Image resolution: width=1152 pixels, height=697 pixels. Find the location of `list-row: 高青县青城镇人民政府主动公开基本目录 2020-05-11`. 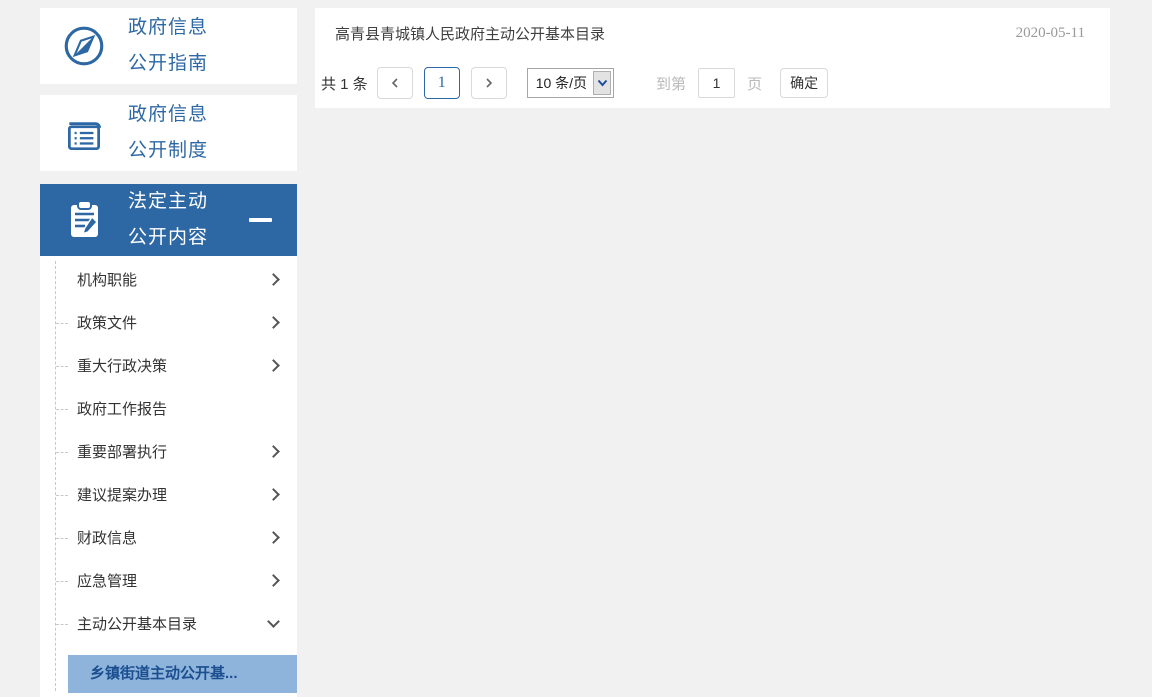

list-row: 高青县青城镇人民政府主动公开基本目录 2020-05-11 is located at coordinates (712, 33).